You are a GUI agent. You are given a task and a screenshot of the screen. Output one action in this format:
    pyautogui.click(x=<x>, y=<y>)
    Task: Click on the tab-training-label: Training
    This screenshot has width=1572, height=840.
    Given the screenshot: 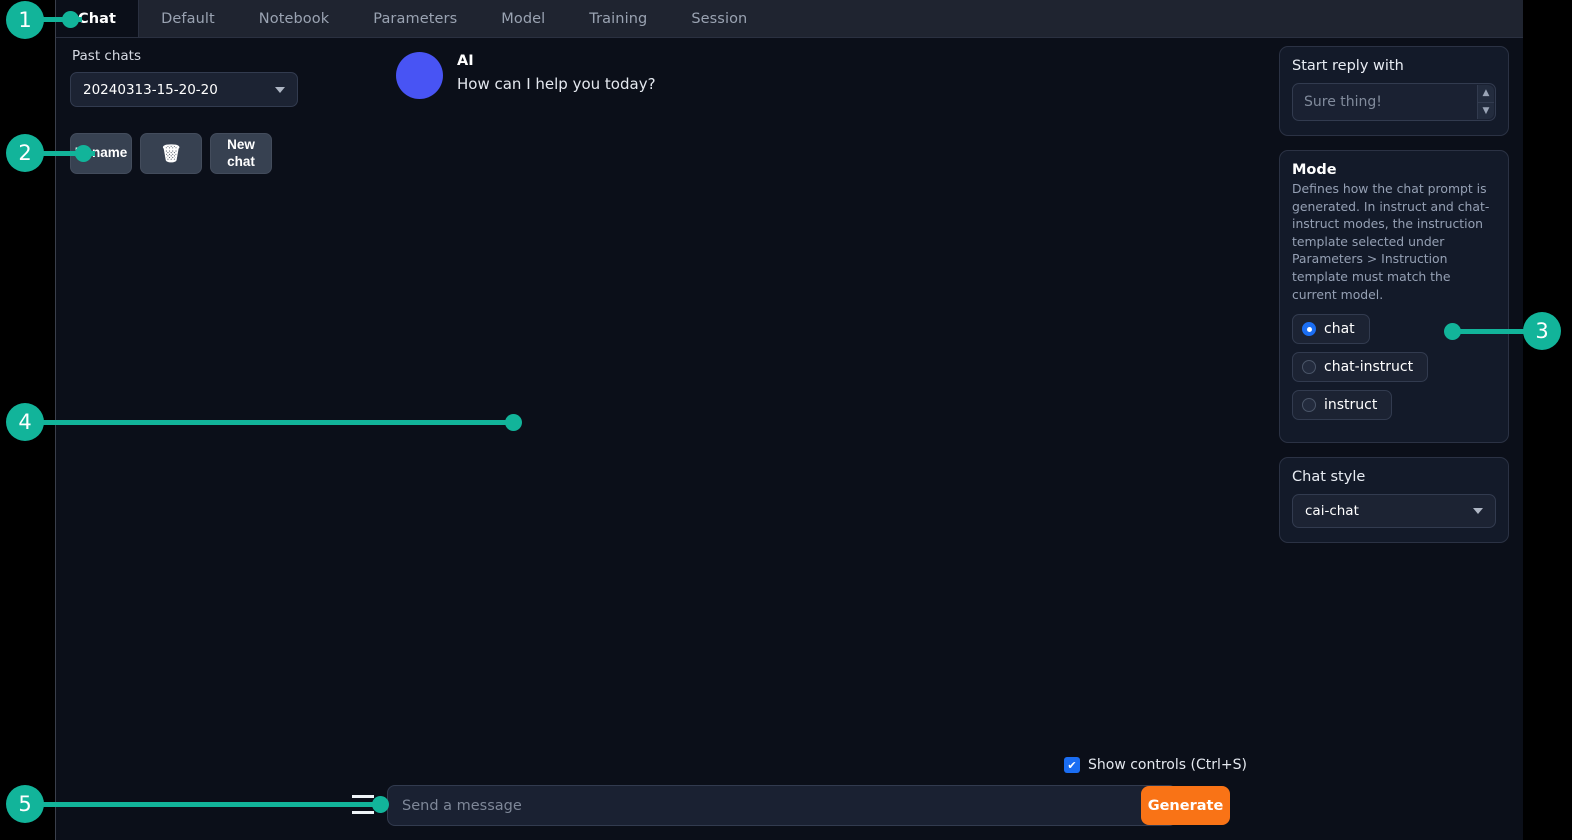 What is the action you would take?
    pyautogui.click(x=618, y=18)
    